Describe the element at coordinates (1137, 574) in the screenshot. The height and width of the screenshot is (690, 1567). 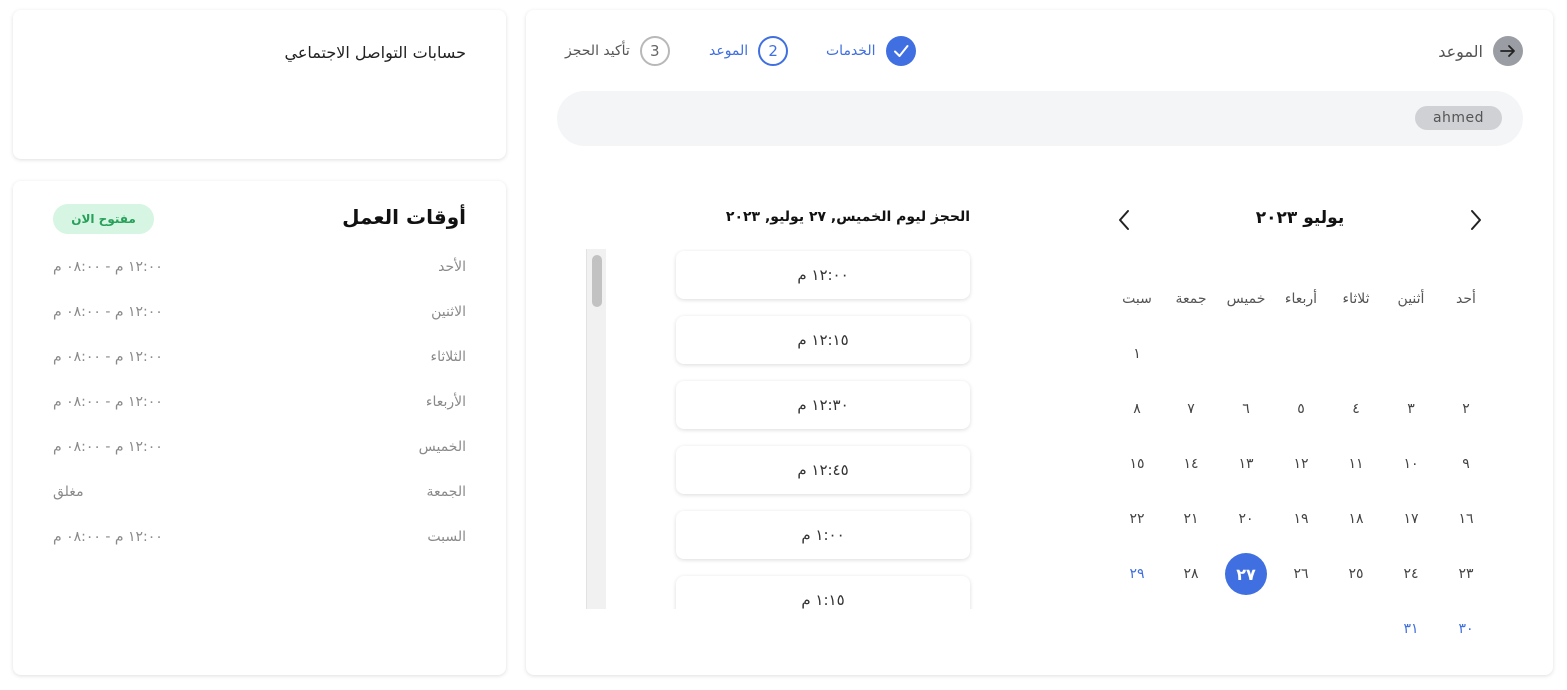
I see `calendar-day: ٢٩` at that location.